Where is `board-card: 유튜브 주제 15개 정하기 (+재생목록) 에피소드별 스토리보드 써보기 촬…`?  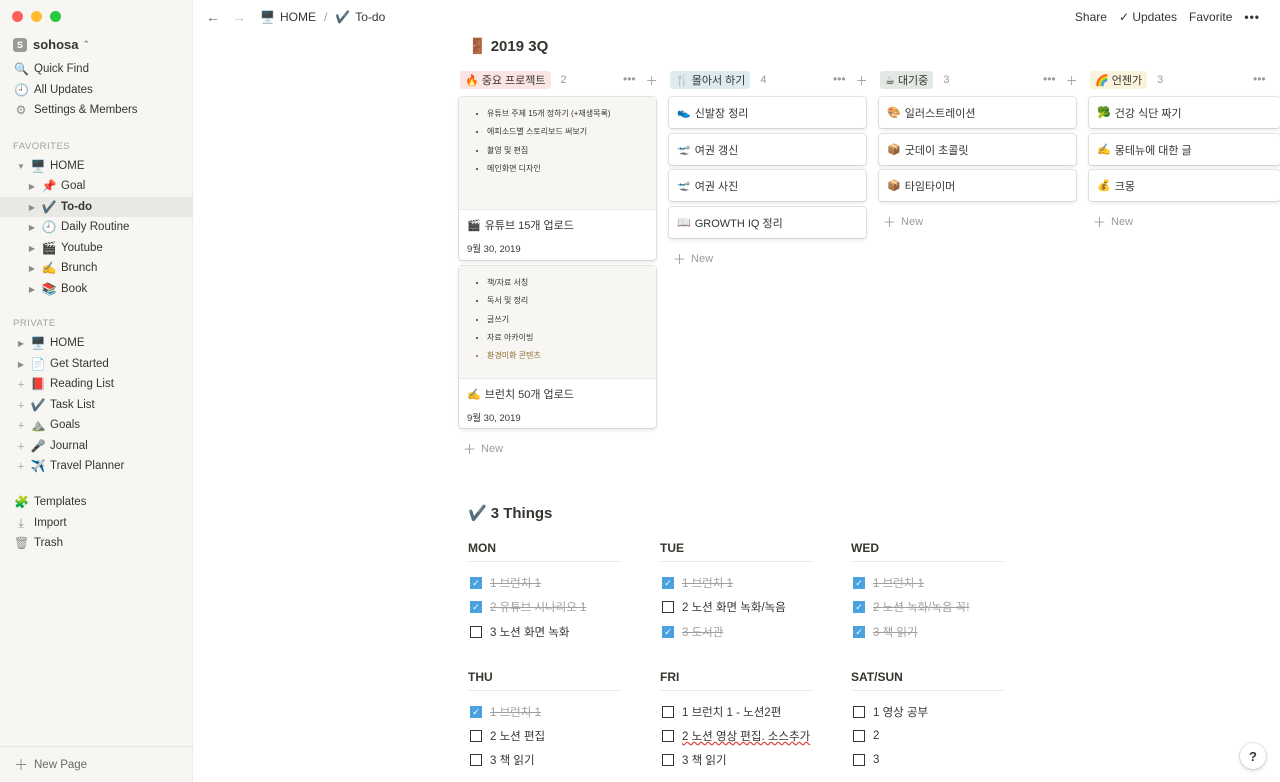 board-card: 유튜브 주제 15개 정하기 (+재생목록) 에피소드별 스토리보드 써보기 촬… is located at coordinates (557, 178).